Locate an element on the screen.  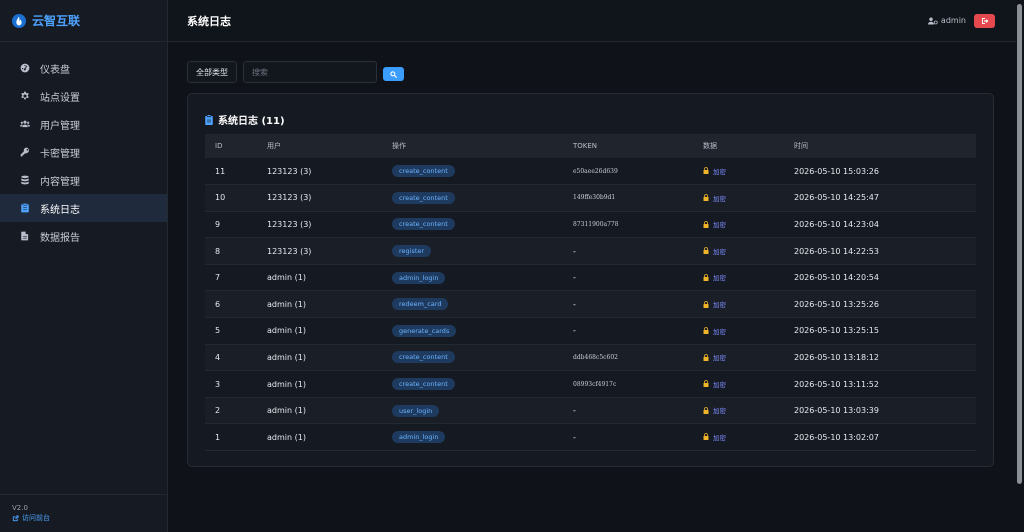
sidebar-item-label: 数据报告 is located at coordinates (60, 238).